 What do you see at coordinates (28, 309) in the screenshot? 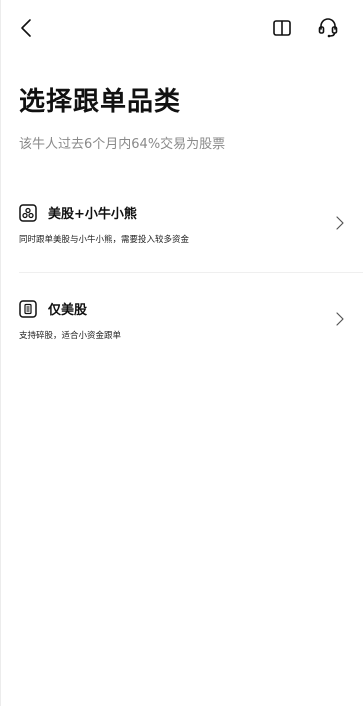
I see `document-list-icon` at bounding box center [28, 309].